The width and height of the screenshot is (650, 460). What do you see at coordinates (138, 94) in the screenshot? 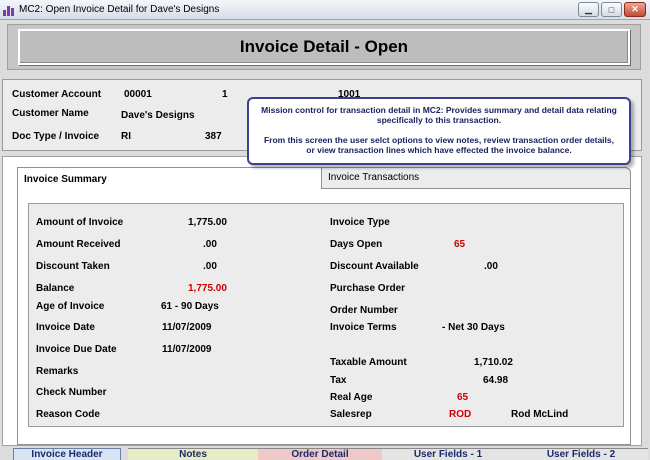
I see `customer-account-value: 00001` at bounding box center [138, 94].